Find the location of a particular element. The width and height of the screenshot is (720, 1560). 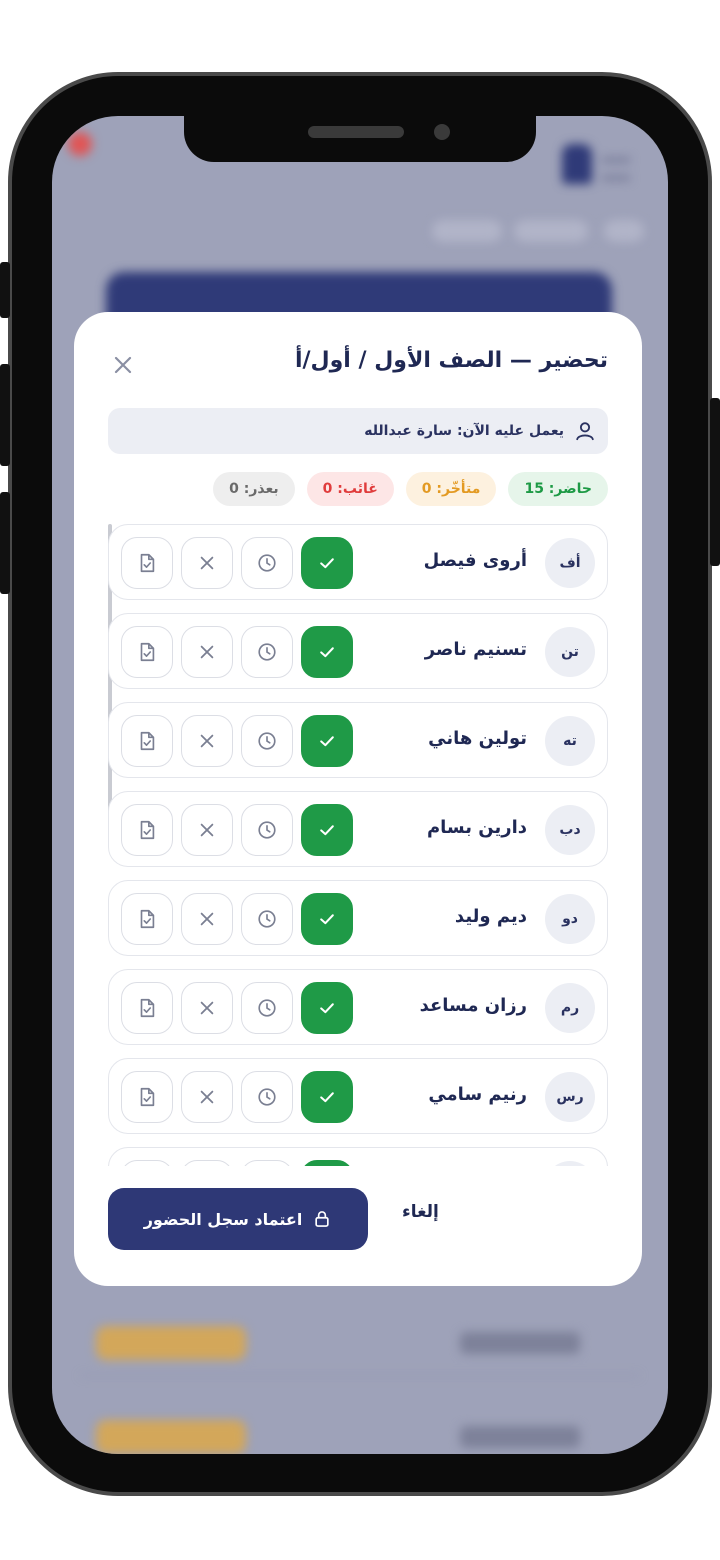

student-avatar: رم is located at coordinates (570, 1008).